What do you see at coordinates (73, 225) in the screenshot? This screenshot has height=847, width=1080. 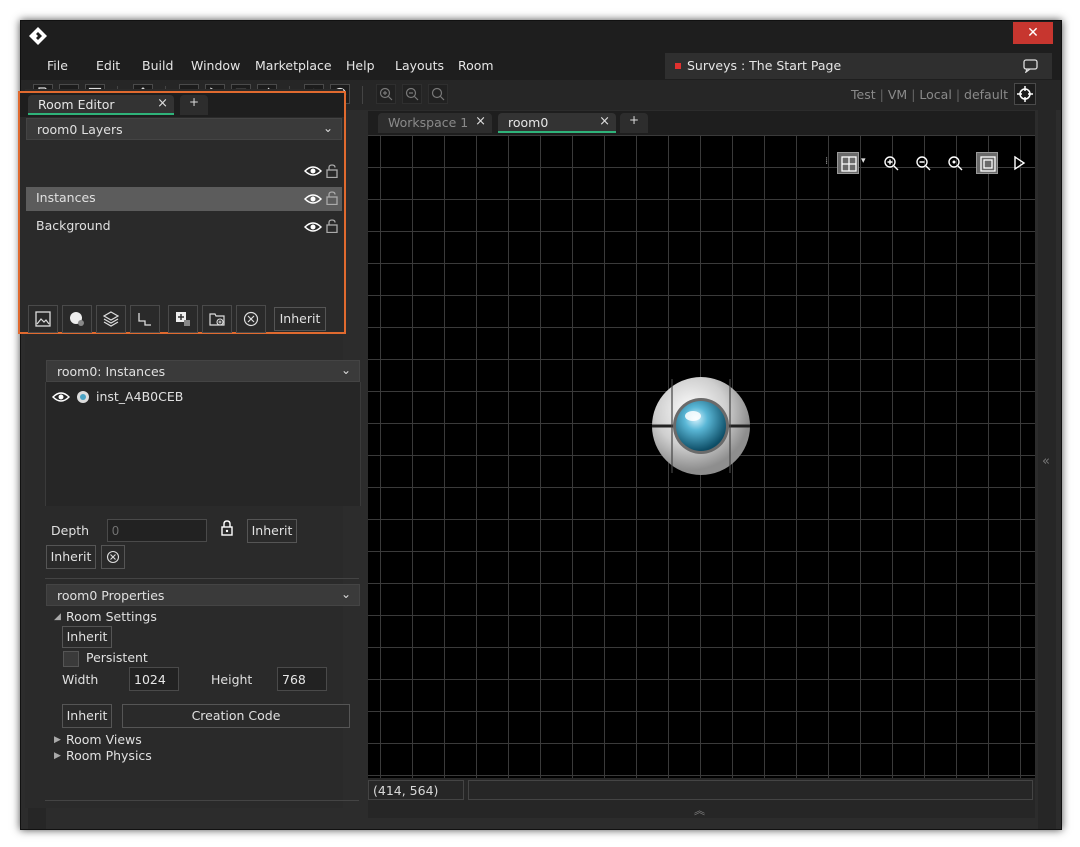 I see `layer-label: Background` at bounding box center [73, 225].